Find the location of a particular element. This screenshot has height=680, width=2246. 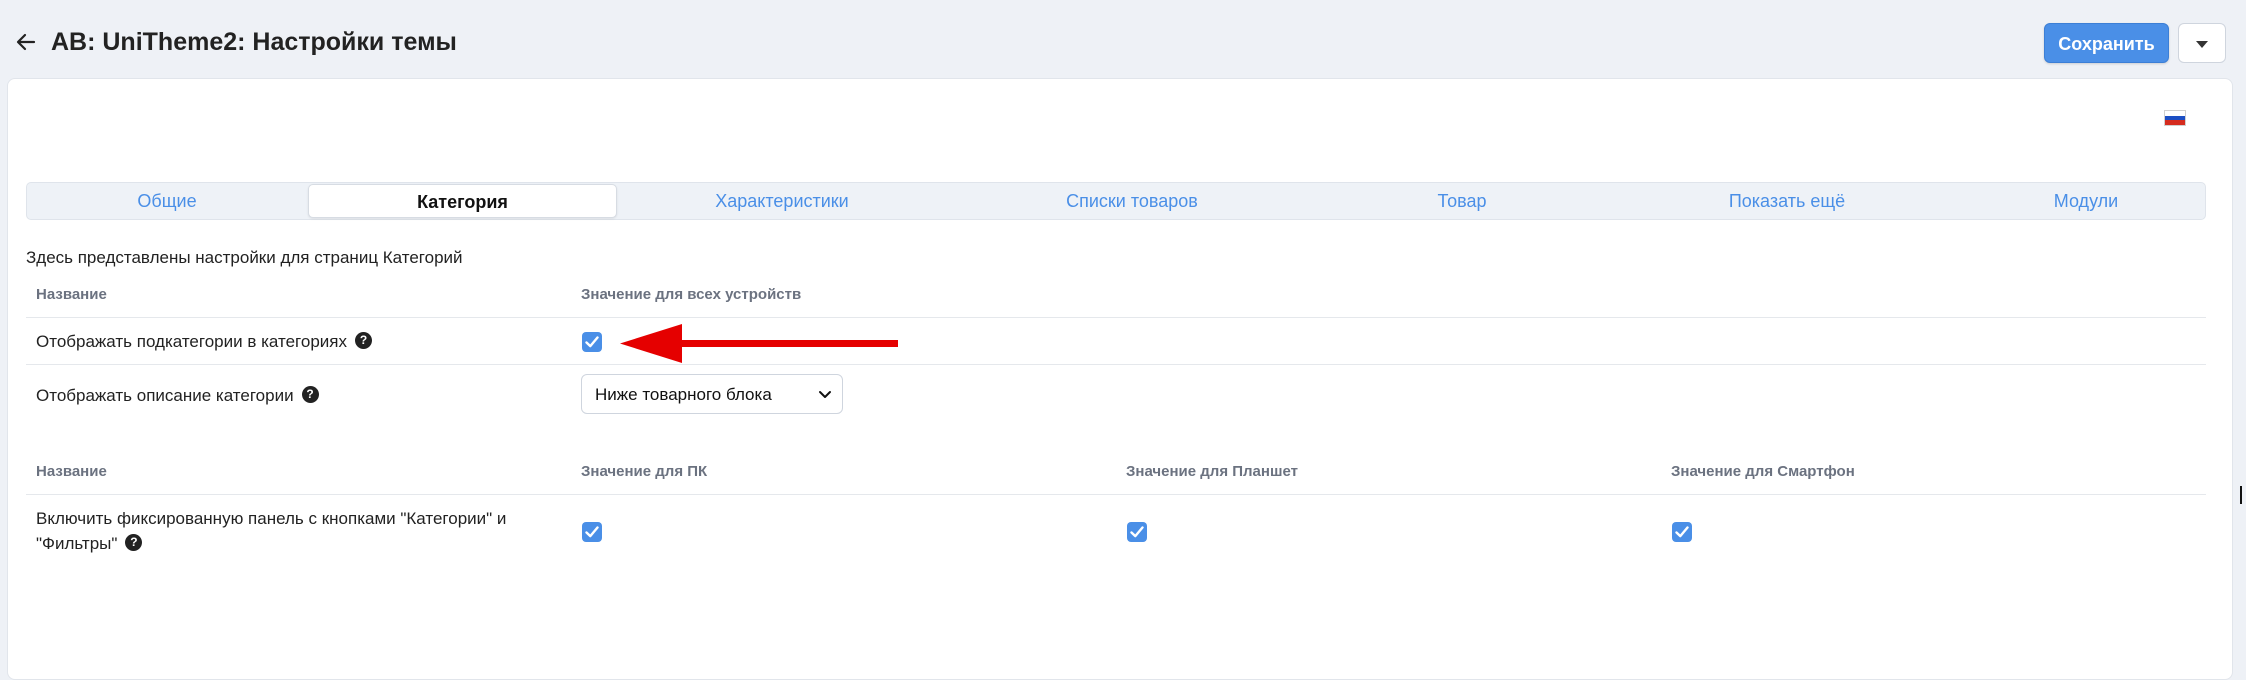

show-subcategories-checkbox is located at coordinates (592, 342).